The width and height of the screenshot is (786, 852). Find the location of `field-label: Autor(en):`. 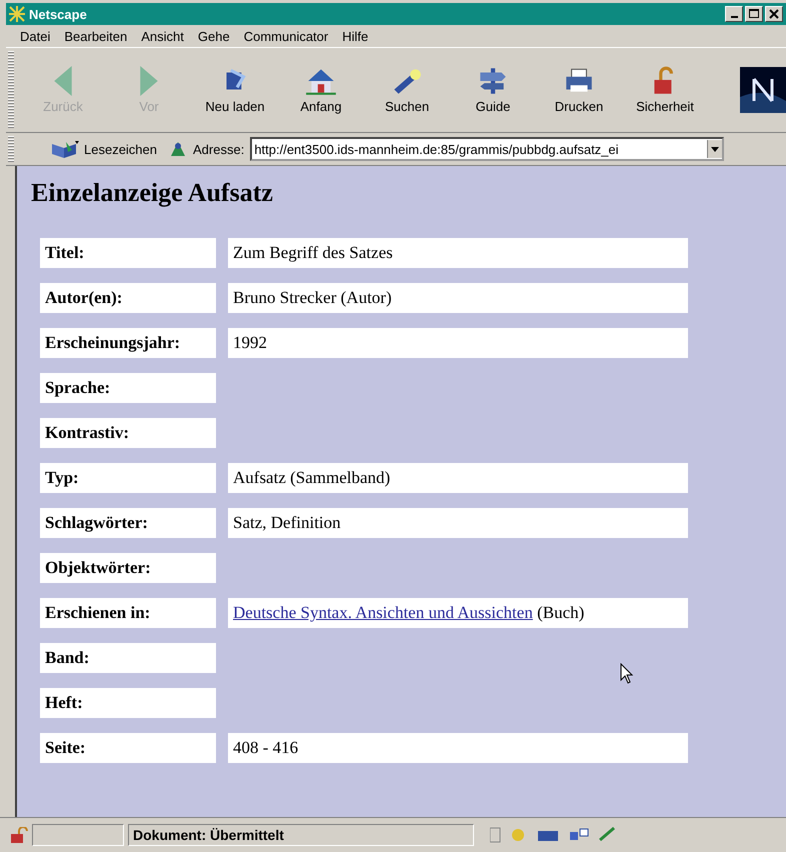

field-label: Autor(en): is located at coordinates (128, 298).